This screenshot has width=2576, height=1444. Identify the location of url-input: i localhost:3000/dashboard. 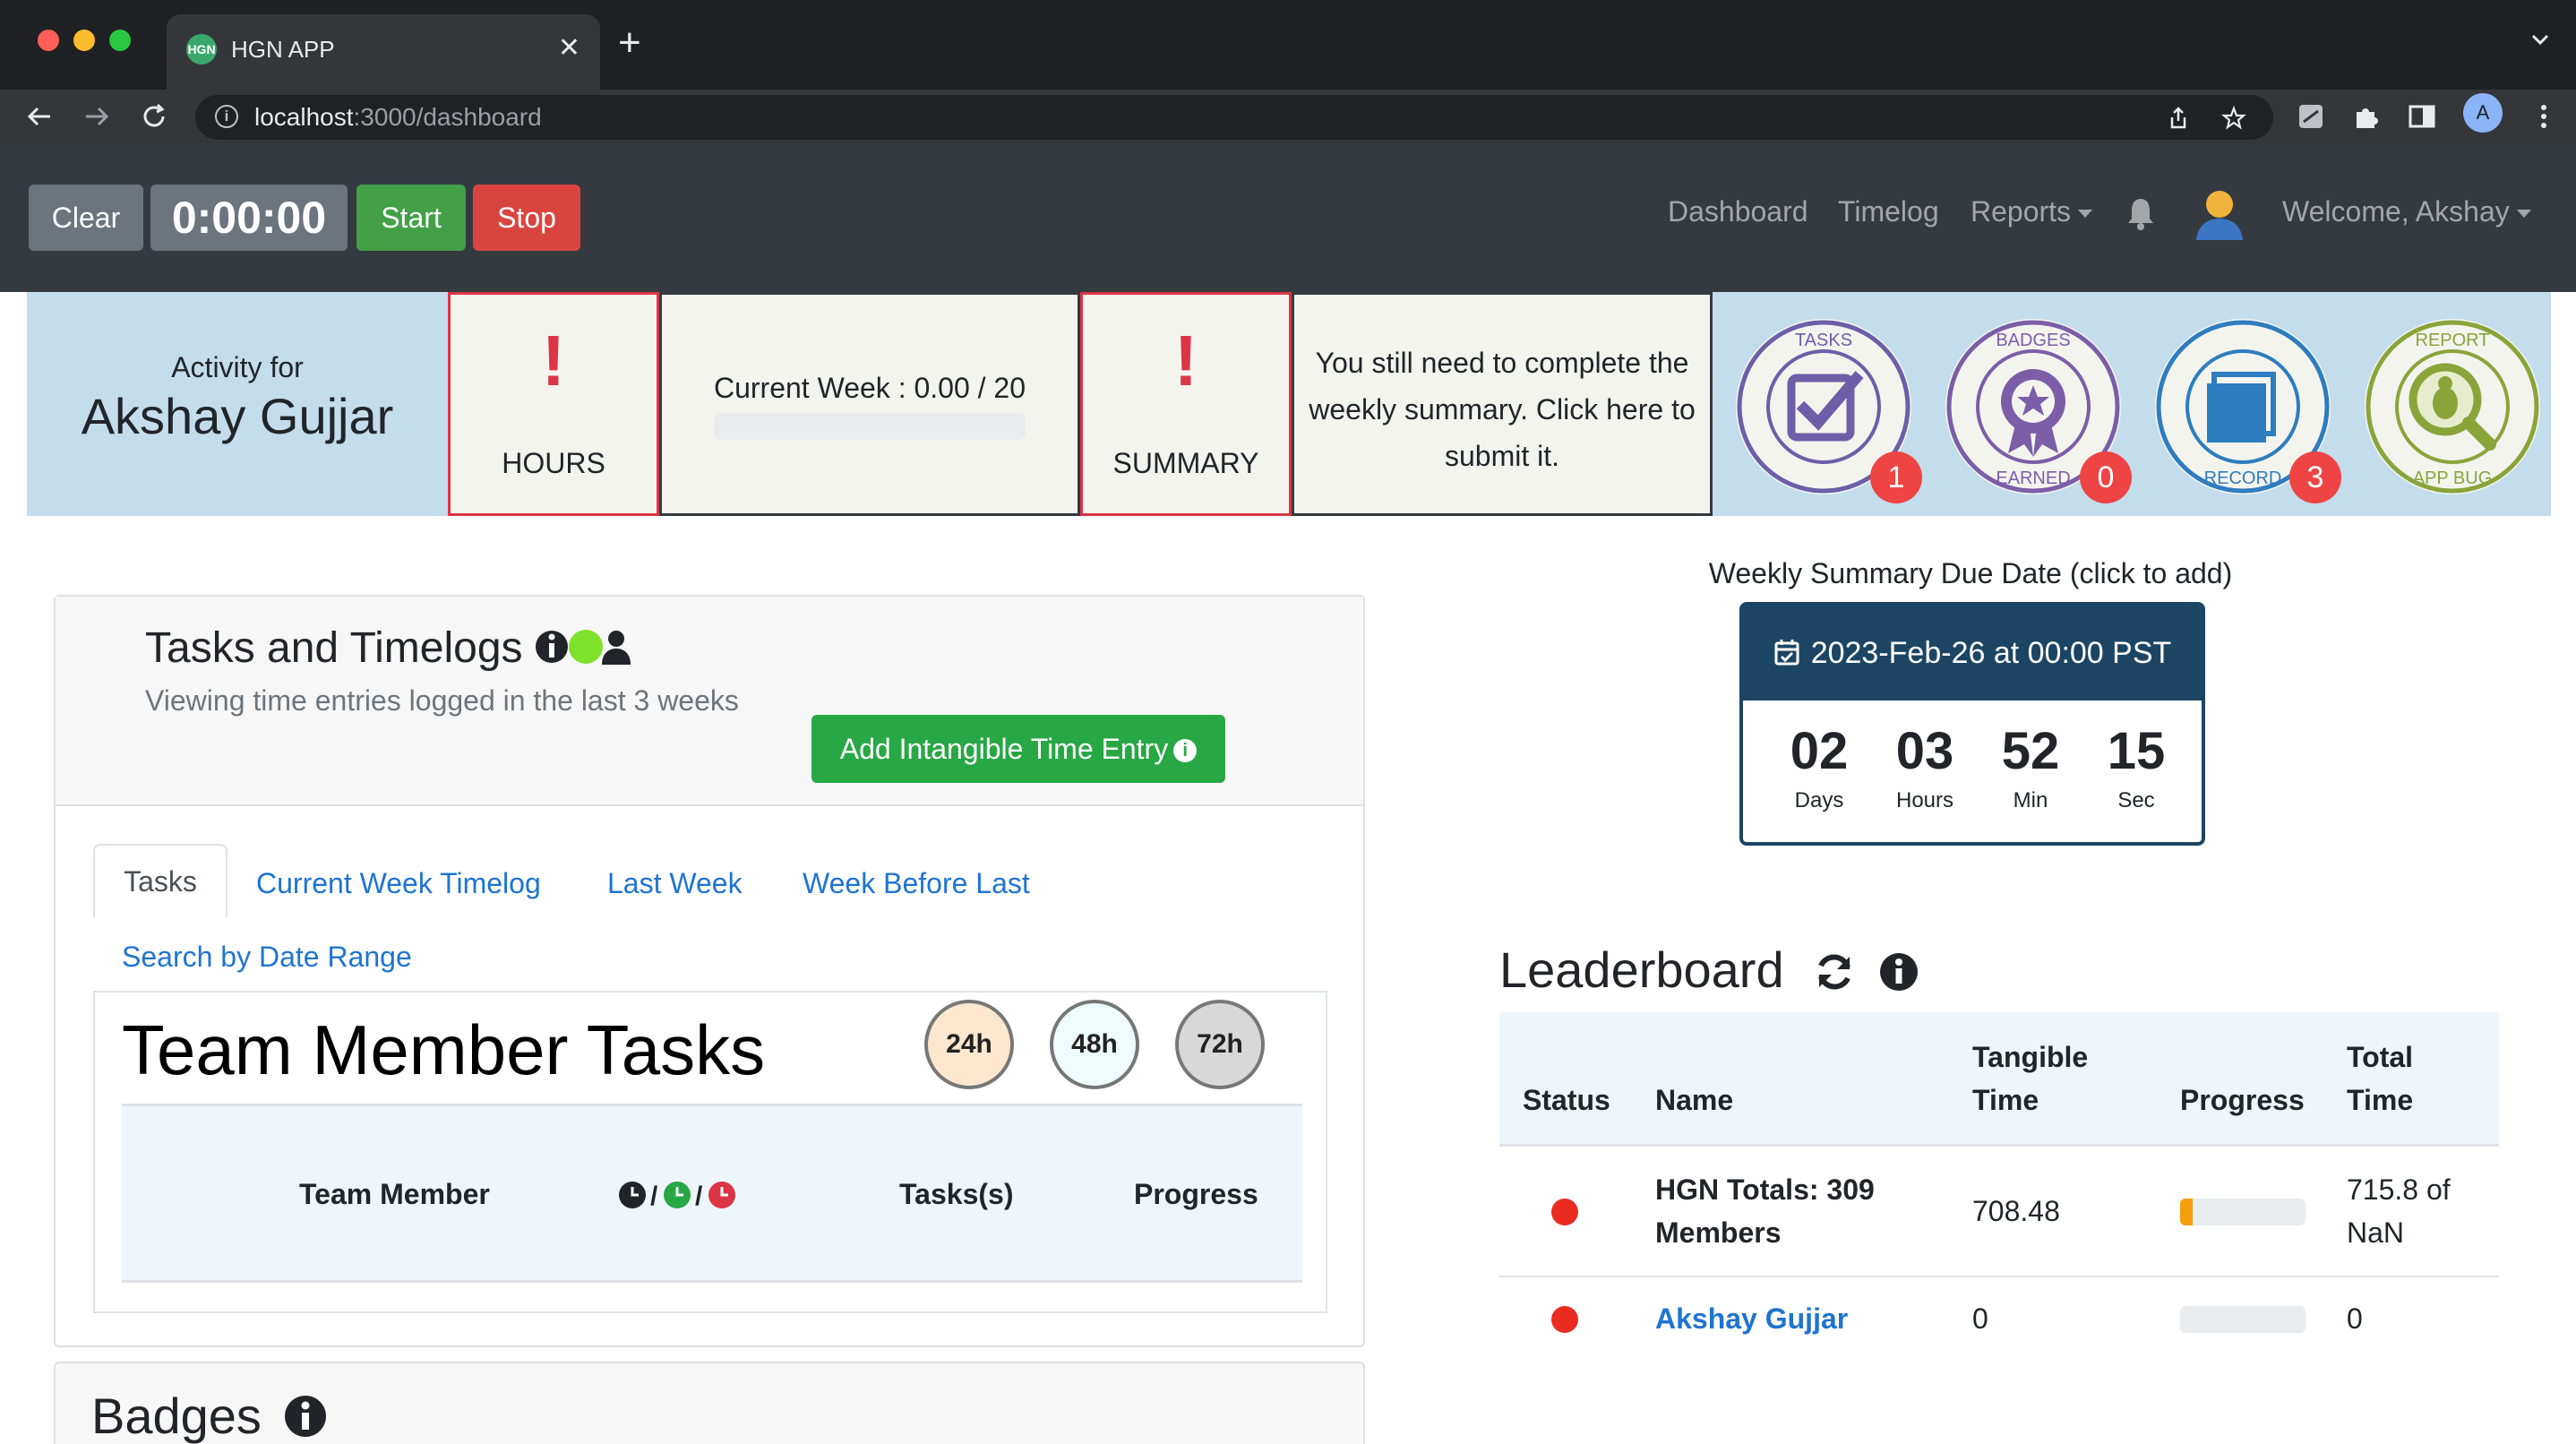
(1234, 117).